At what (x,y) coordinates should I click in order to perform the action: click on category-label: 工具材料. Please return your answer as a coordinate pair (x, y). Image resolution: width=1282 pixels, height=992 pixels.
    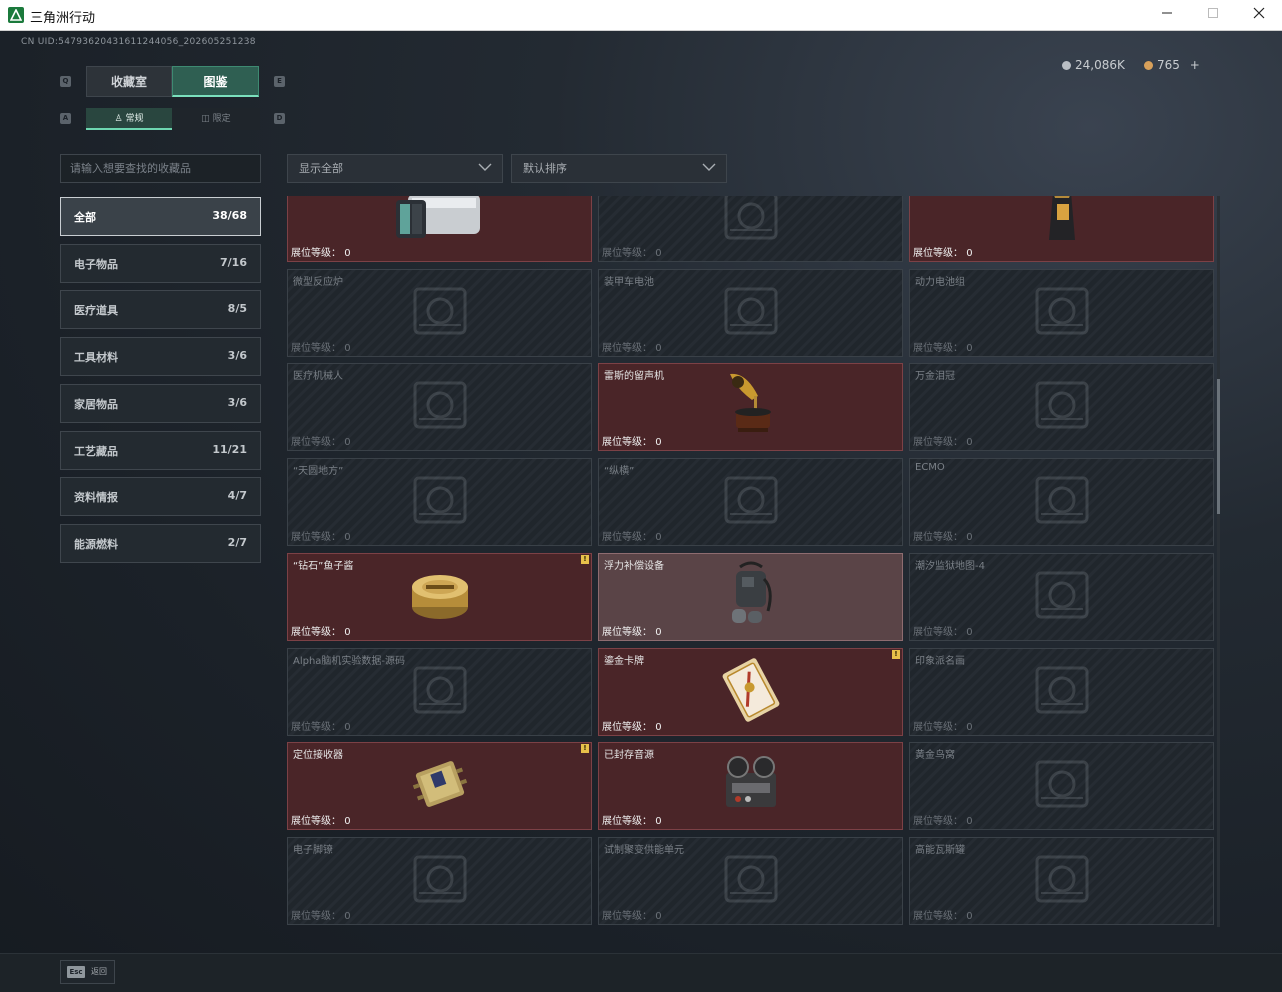
    Looking at the image, I should click on (96, 358).